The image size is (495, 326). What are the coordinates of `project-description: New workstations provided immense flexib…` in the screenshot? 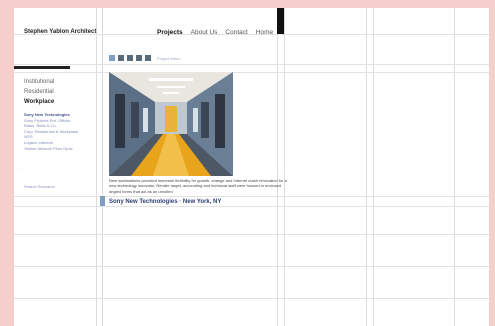 It's located at (198, 186).